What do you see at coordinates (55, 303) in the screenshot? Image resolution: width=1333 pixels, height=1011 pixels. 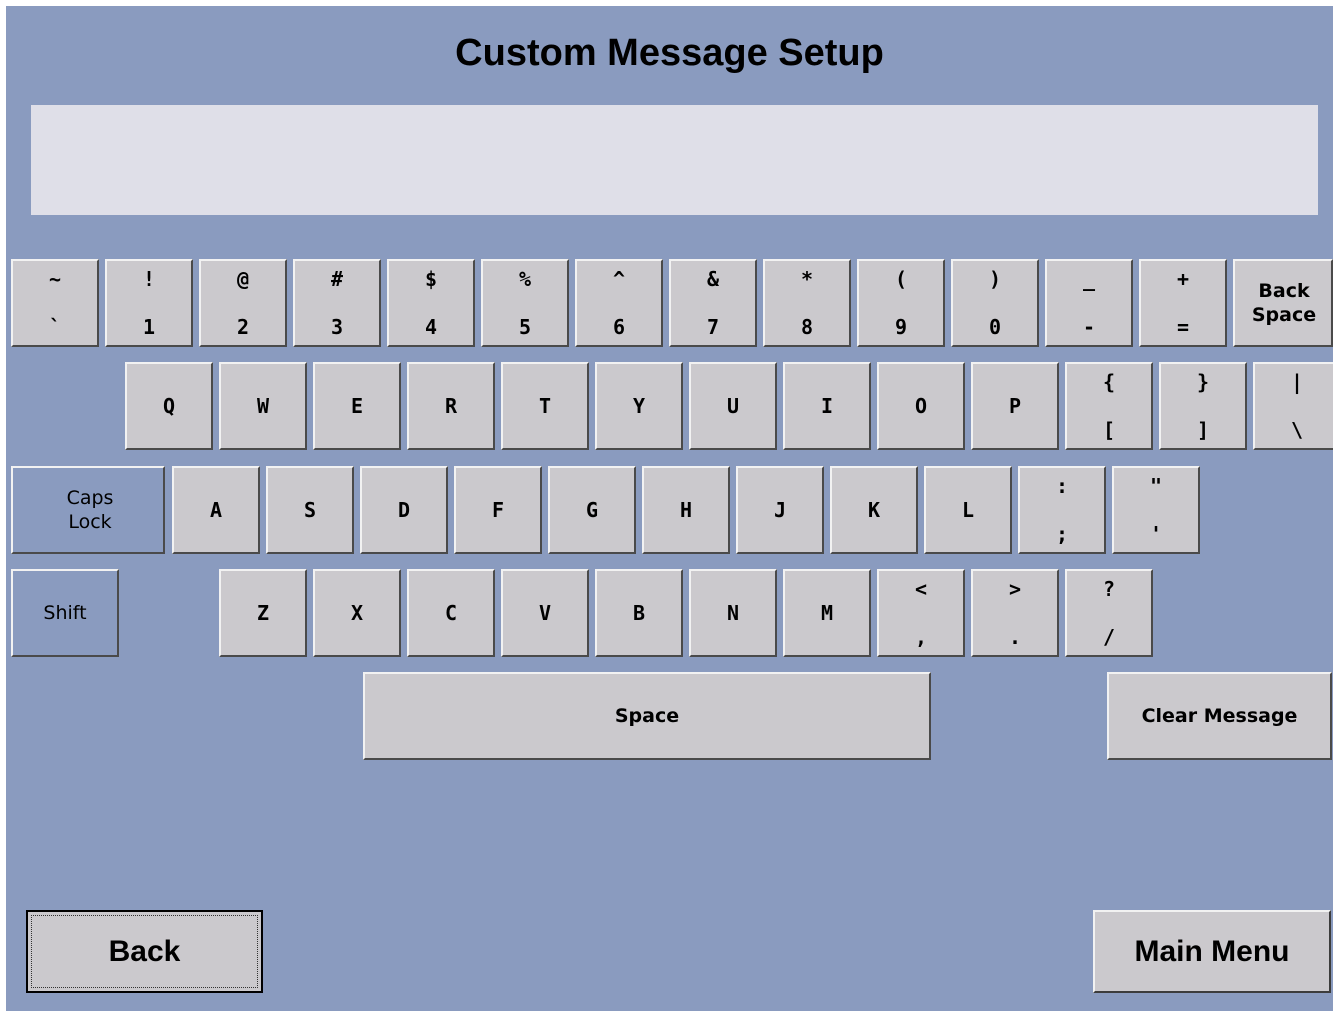 I see `key-tilde: ~ `` at bounding box center [55, 303].